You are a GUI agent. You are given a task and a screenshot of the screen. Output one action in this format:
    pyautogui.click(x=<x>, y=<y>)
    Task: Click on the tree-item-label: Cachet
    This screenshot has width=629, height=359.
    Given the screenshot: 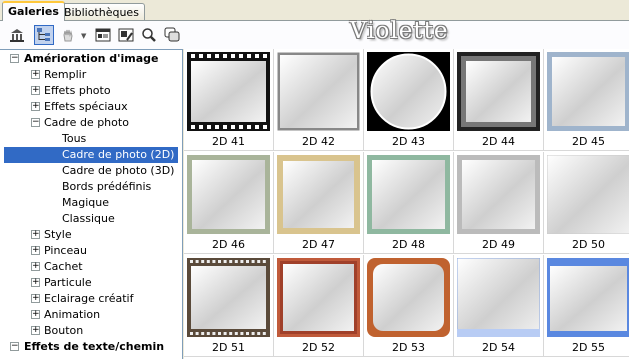 What is the action you would take?
    pyautogui.click(x=63, y=266)
    